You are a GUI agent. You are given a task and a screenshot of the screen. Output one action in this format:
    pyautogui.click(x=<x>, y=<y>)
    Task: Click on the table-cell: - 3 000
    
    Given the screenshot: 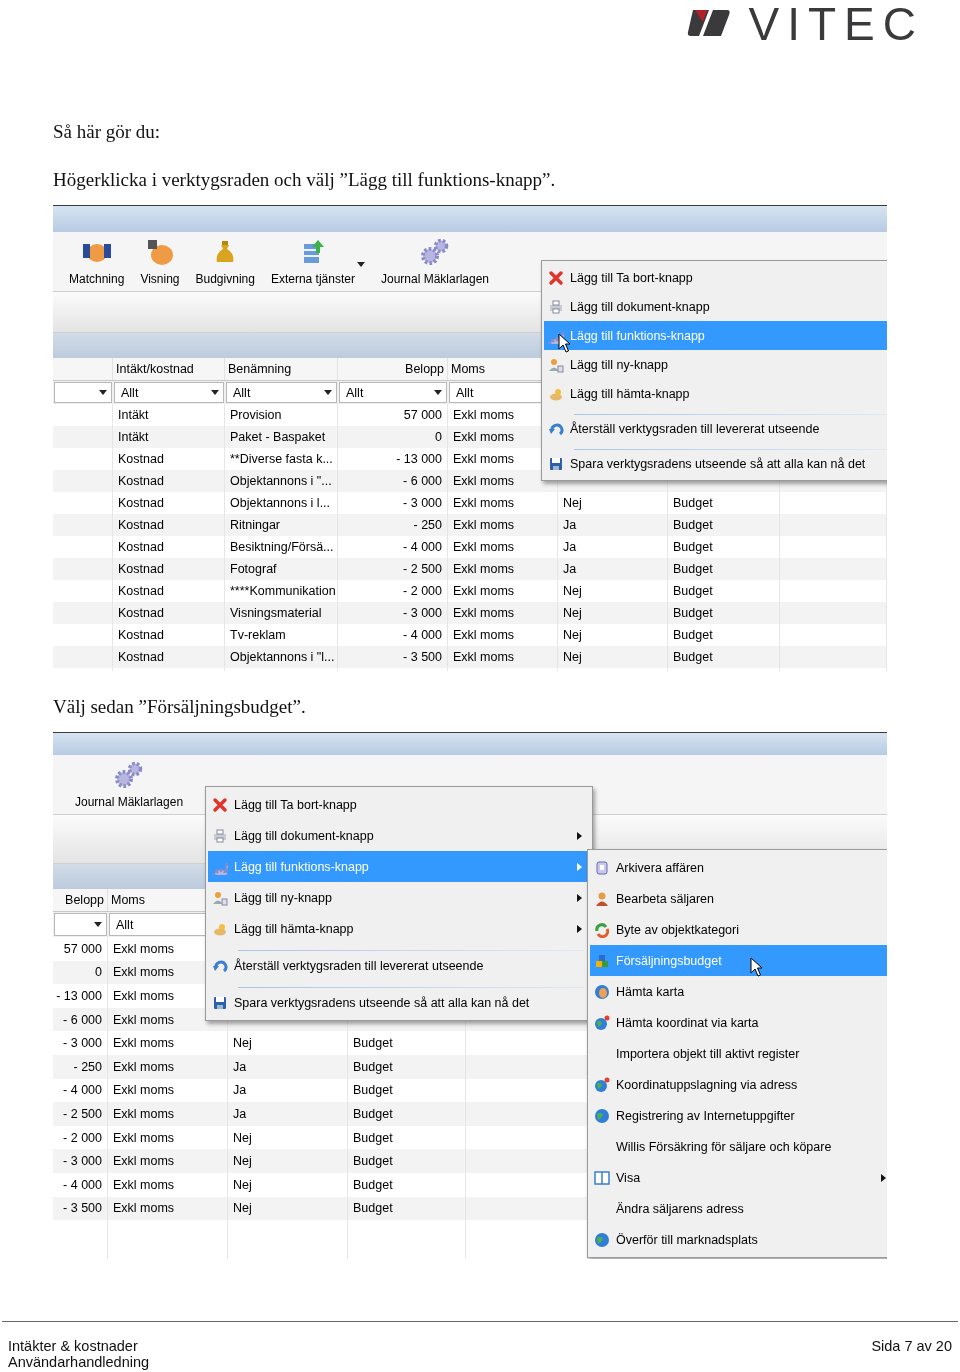 What is the action you would take?
    pyautogui.click(x=393, y=613)
    